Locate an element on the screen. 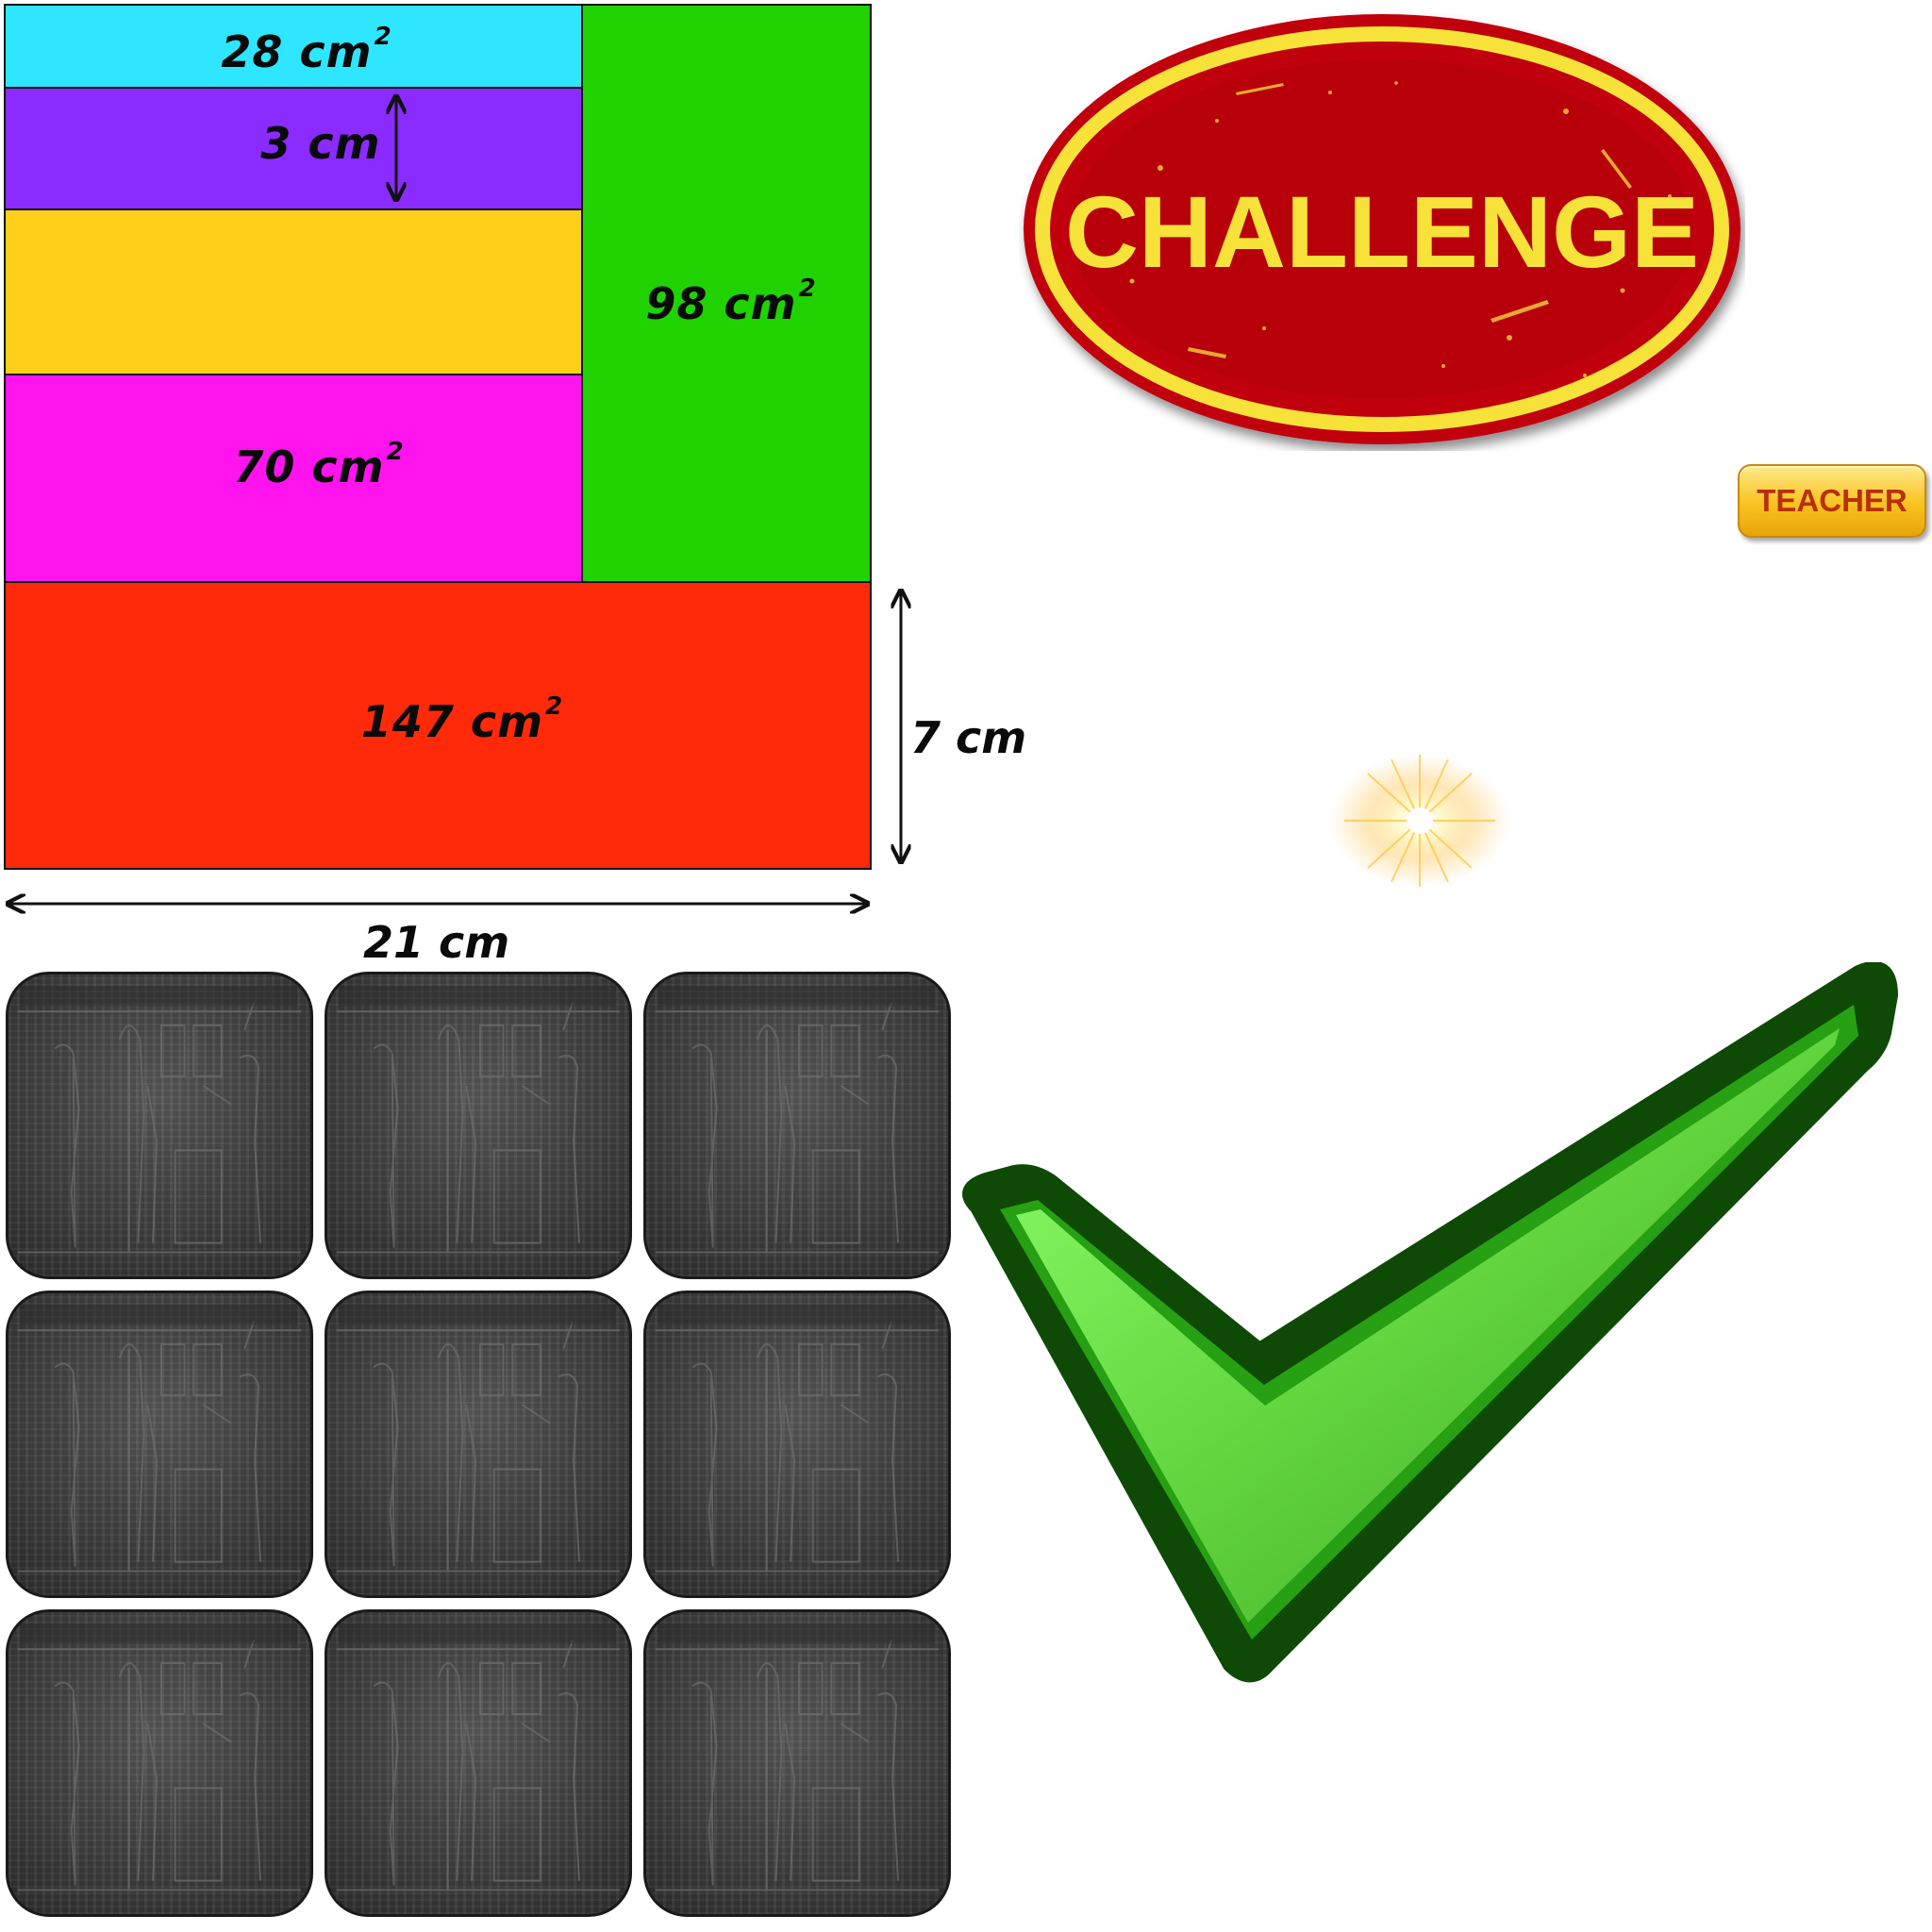  sparkle-icon is located at coordinates (1420, 821).